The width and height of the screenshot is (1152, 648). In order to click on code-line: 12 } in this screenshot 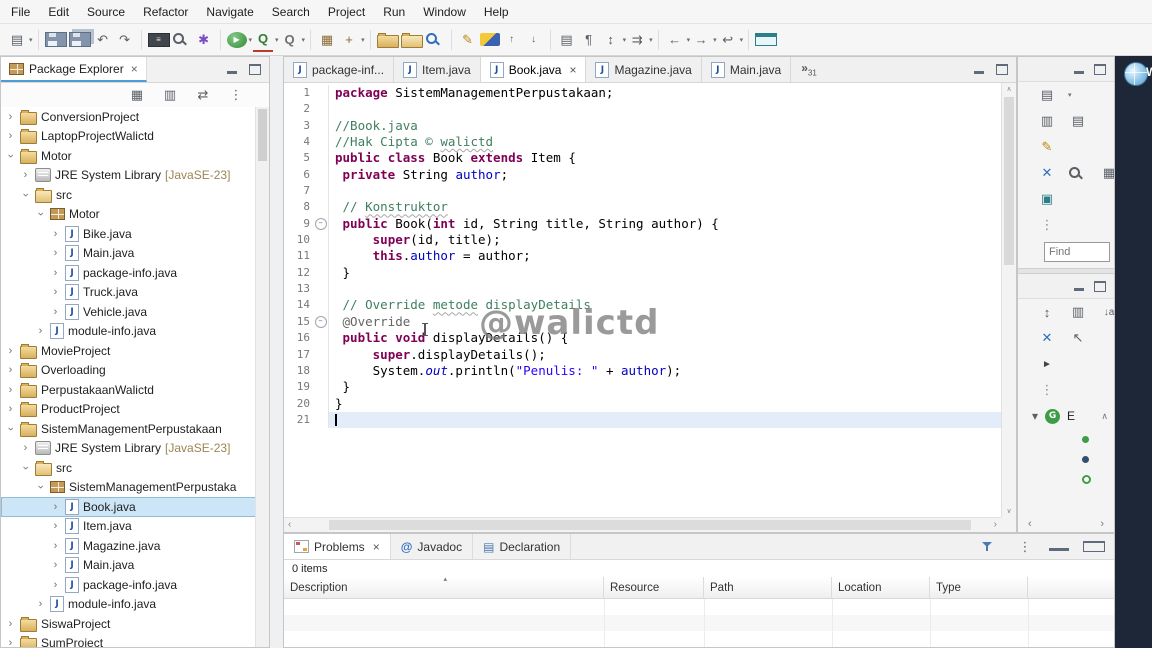, I will do `click(642, 273)`.